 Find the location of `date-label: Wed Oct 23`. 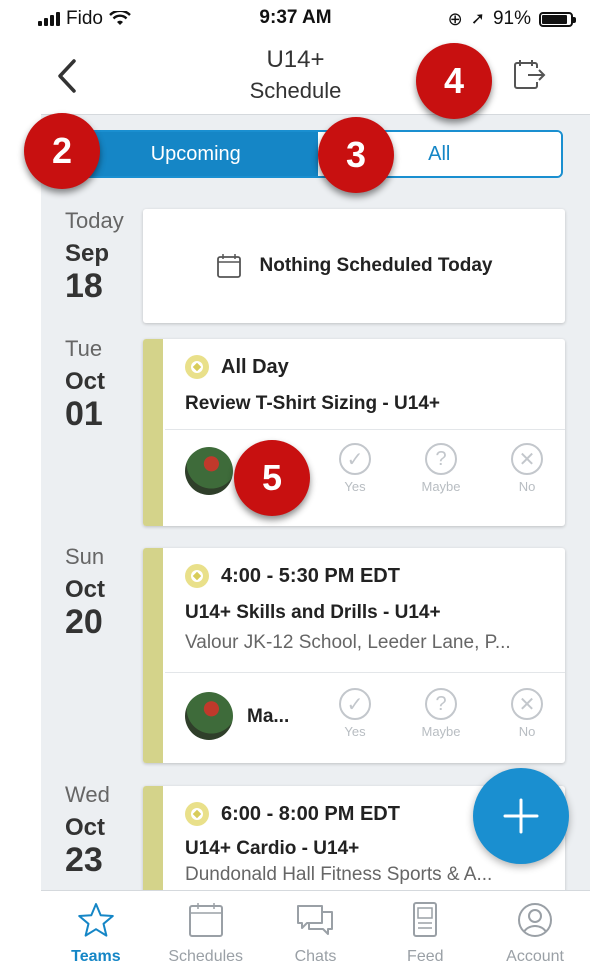

date-label: Wed Oct 23 is located at coordinates (87, 830).